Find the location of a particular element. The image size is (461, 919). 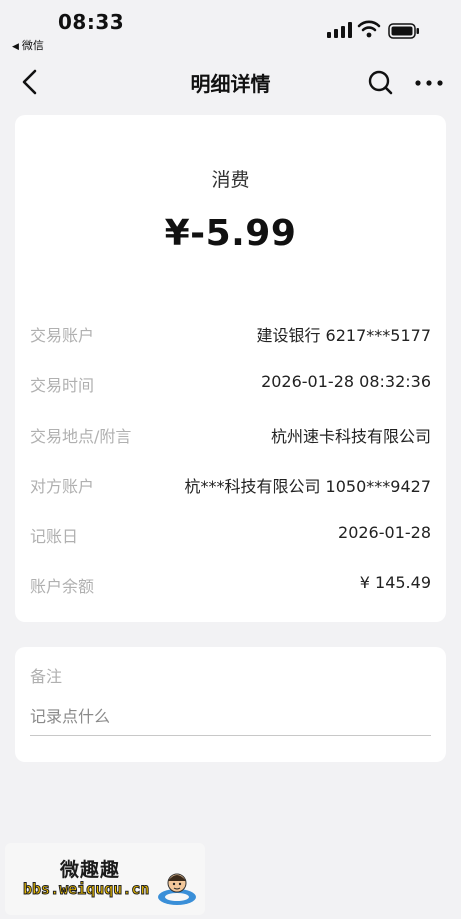

detail-row-account: 交易账户 建设银行 6217***5177 is located at coordinates (230, 333).